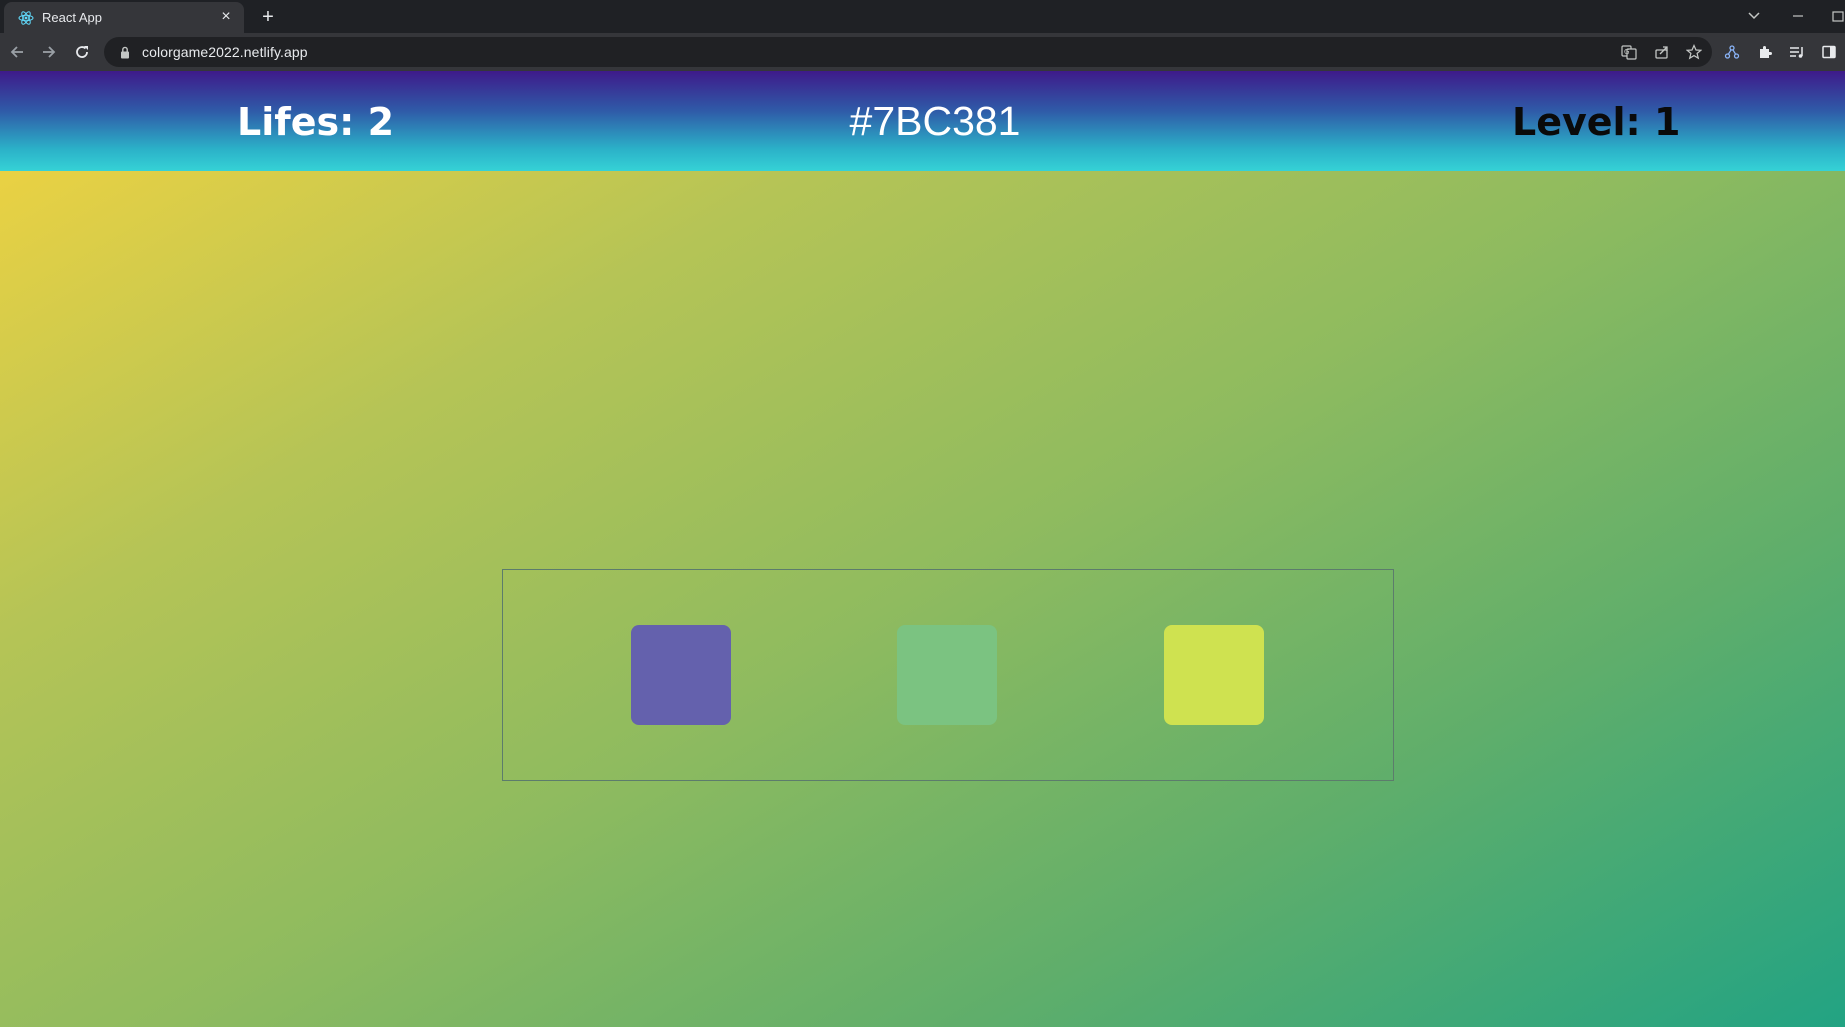  What do you see at coordinates (1596, 122) in the screenshot?
I see `level-indicator: Level: 1` at bounding box center [1596, 122].